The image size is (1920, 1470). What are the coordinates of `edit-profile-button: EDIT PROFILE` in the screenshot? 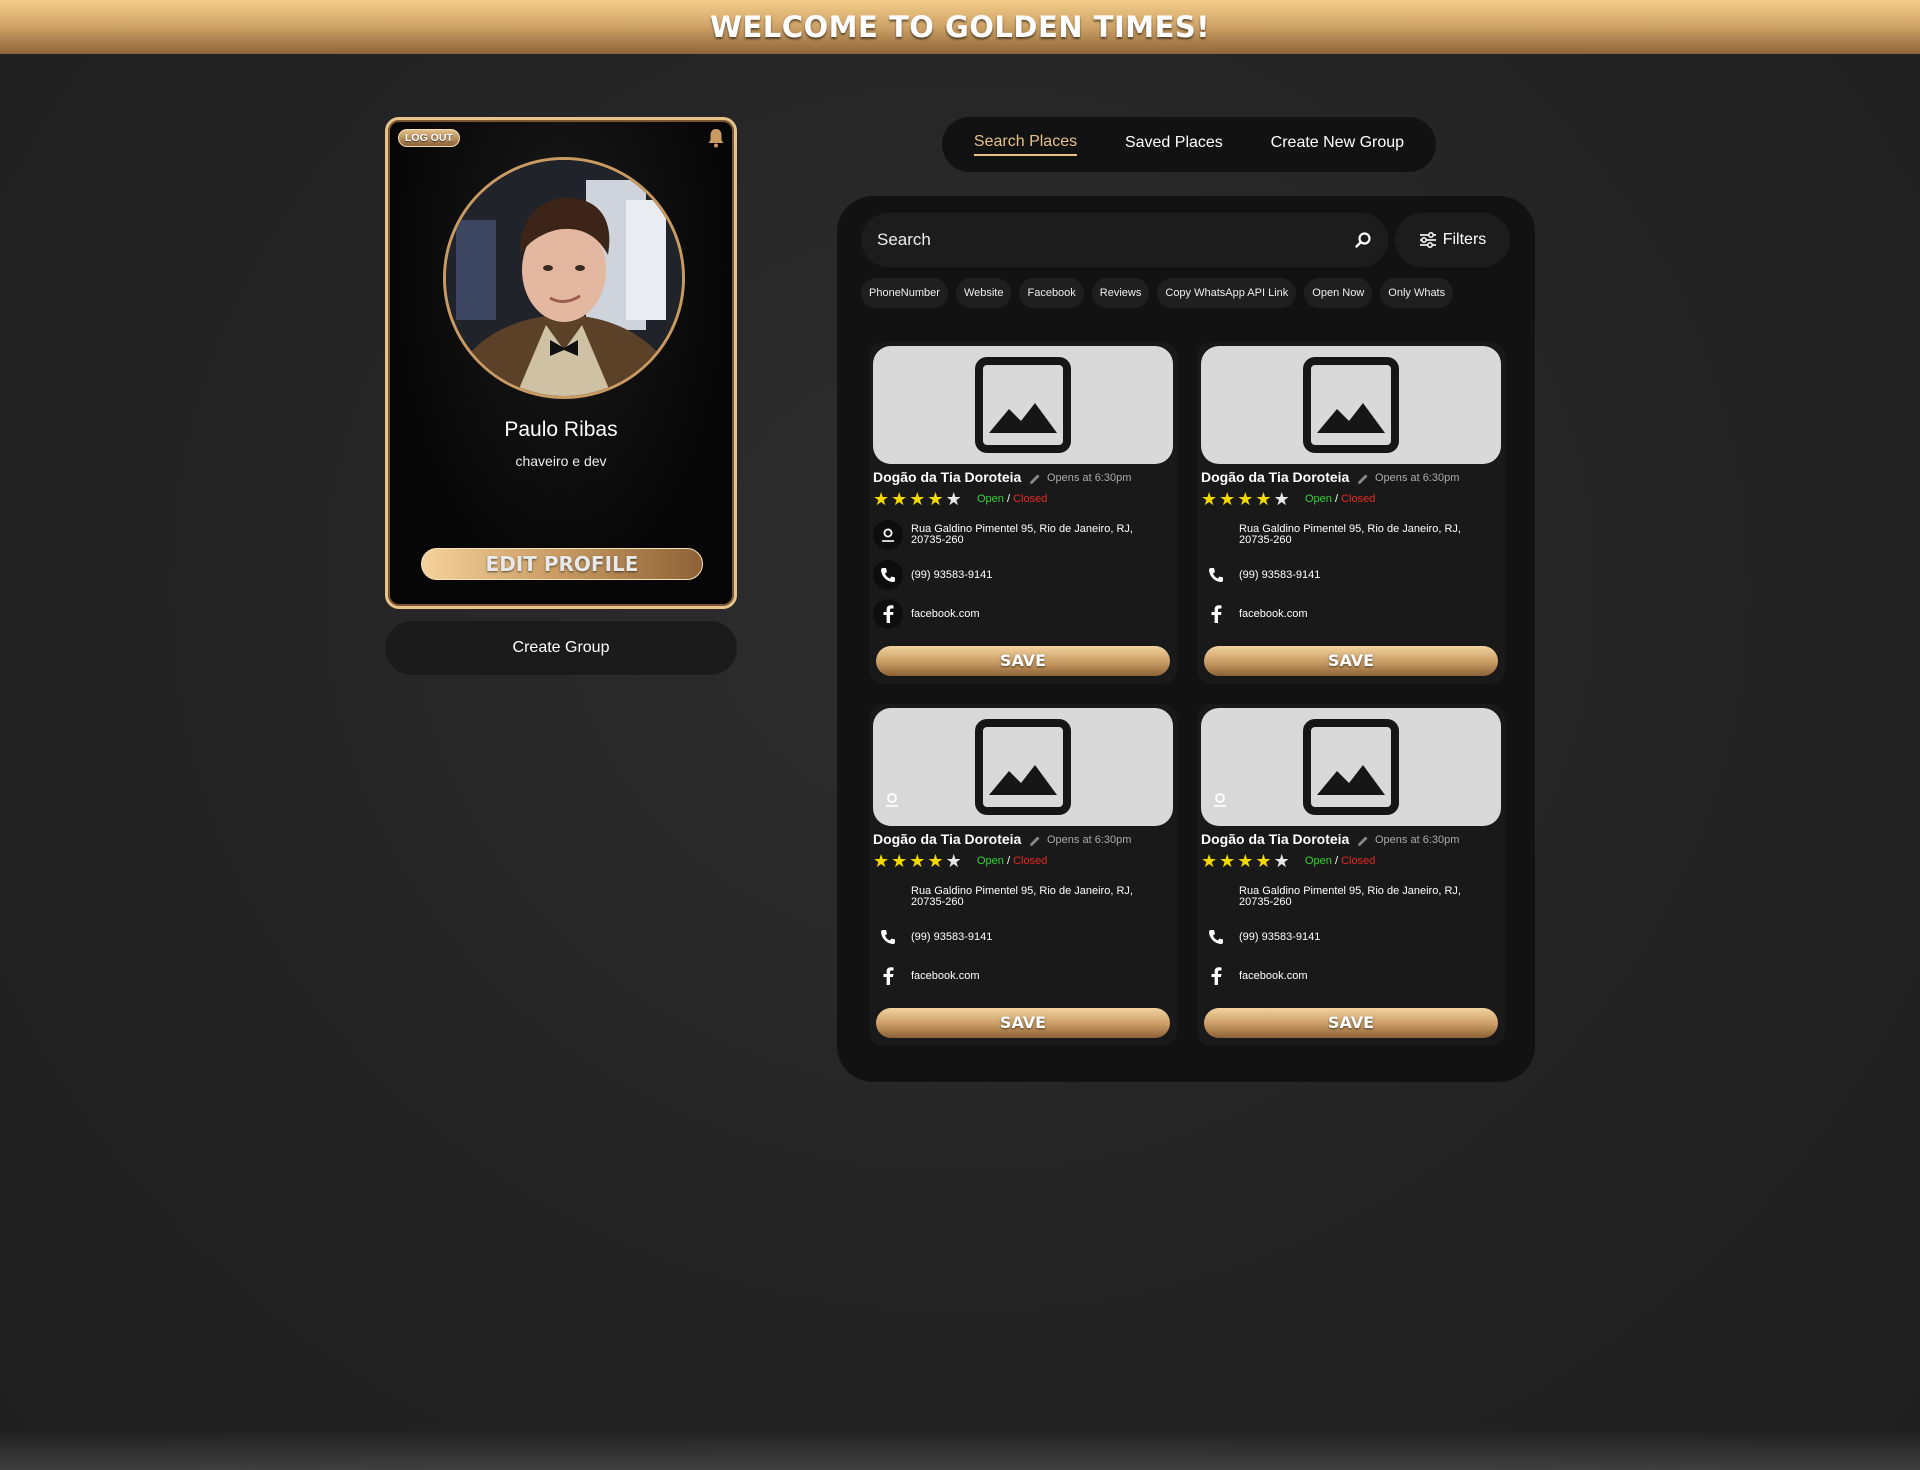 It's located at (562, 564).